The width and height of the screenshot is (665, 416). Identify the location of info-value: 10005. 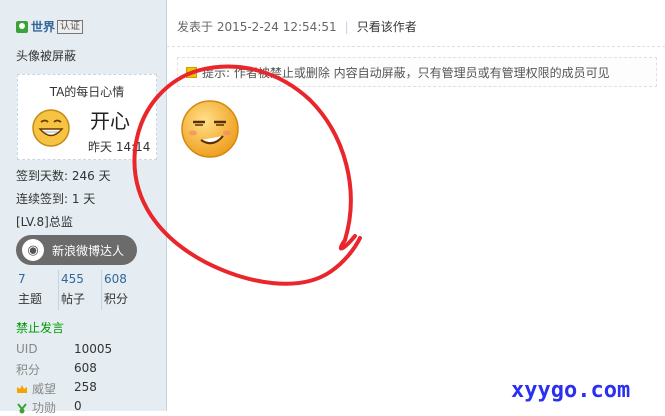
(93, 349).